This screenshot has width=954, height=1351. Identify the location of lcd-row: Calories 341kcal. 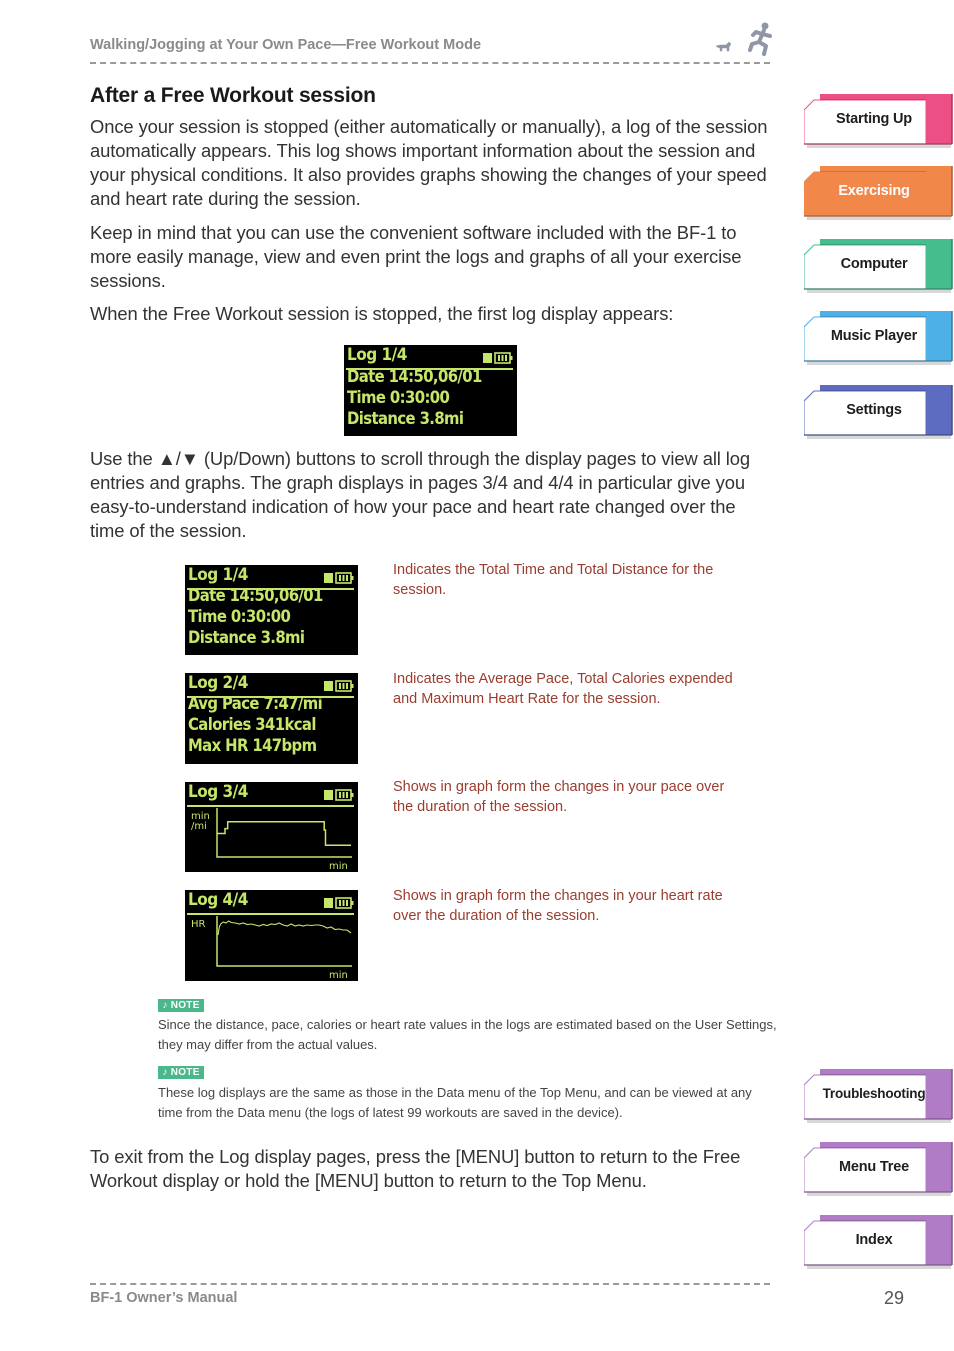
(252, 724).